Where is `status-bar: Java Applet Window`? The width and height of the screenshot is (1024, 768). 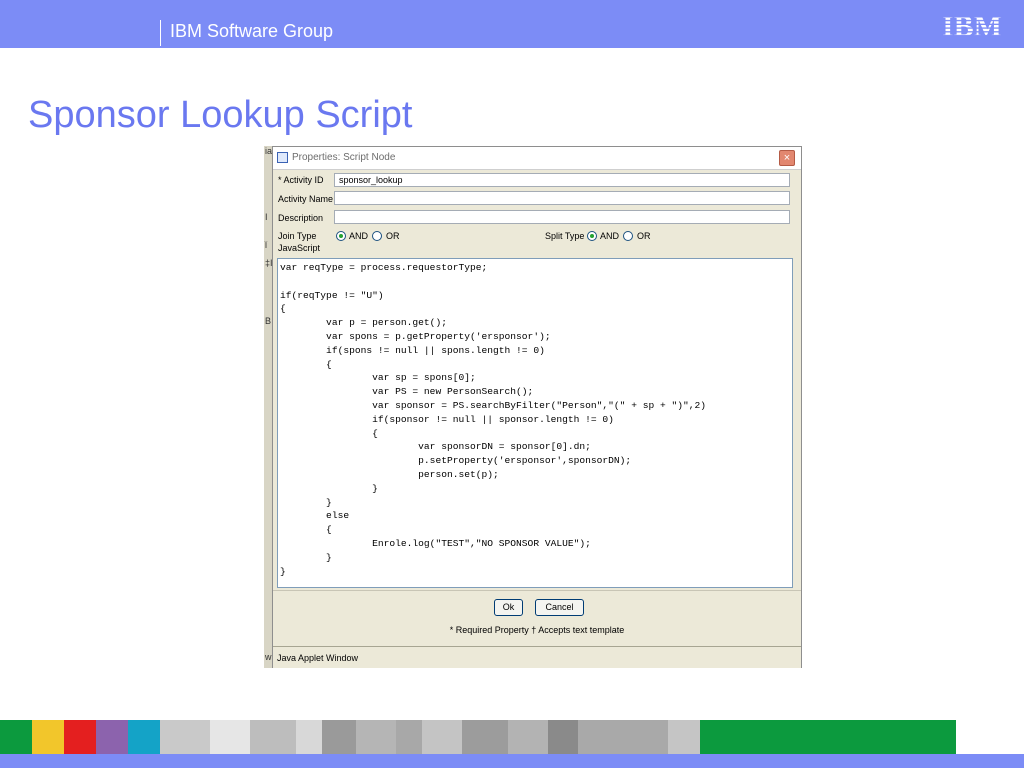 status-bar: Java Applet Window is located at coordinates (537, 657).